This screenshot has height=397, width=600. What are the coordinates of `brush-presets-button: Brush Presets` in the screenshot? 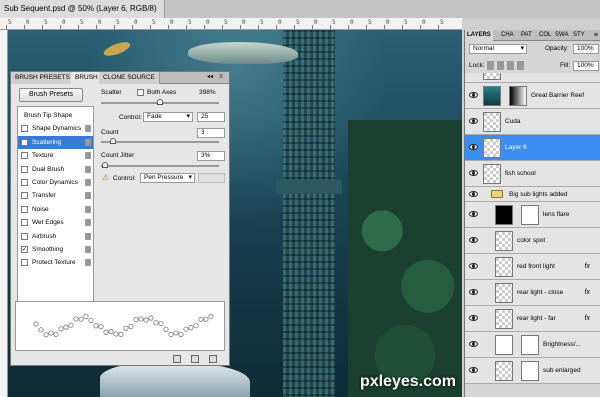 It's located at (51, 95).